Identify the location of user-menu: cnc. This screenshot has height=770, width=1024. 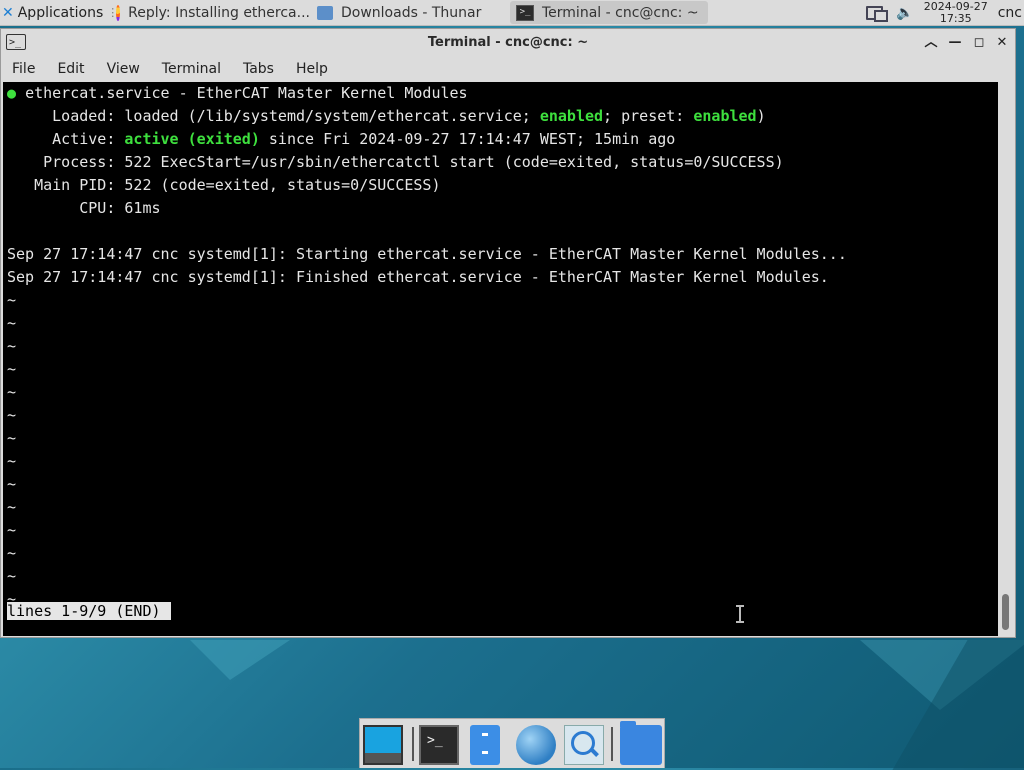
(1010, 13).